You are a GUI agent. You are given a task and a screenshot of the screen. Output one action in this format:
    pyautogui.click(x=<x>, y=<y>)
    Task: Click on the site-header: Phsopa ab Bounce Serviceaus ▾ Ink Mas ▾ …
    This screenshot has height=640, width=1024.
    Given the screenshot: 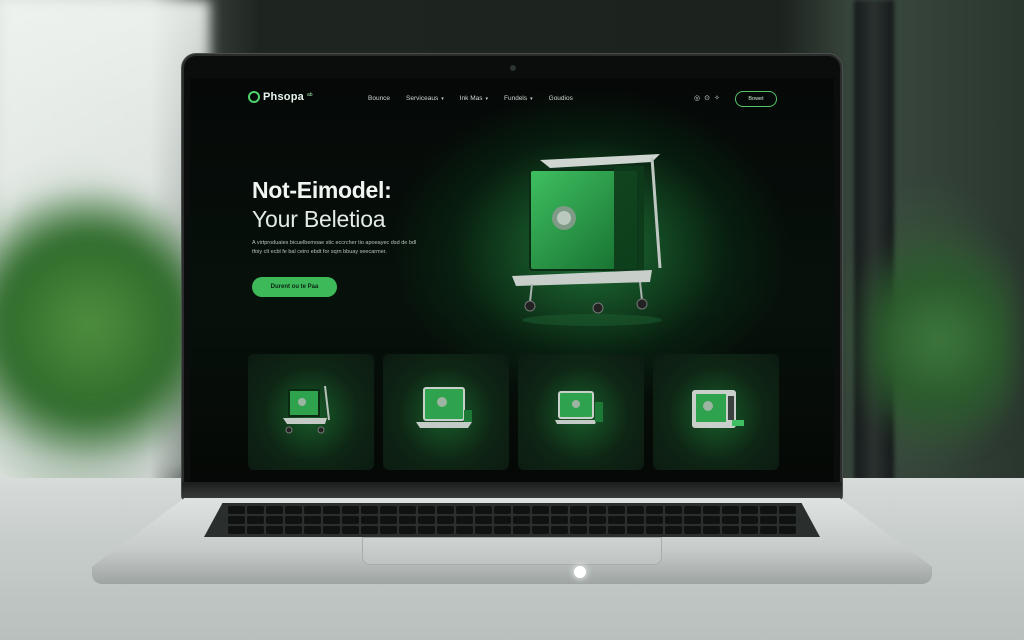 What is the action you would take?
    pyautogui.click(x=512, y=99)
    